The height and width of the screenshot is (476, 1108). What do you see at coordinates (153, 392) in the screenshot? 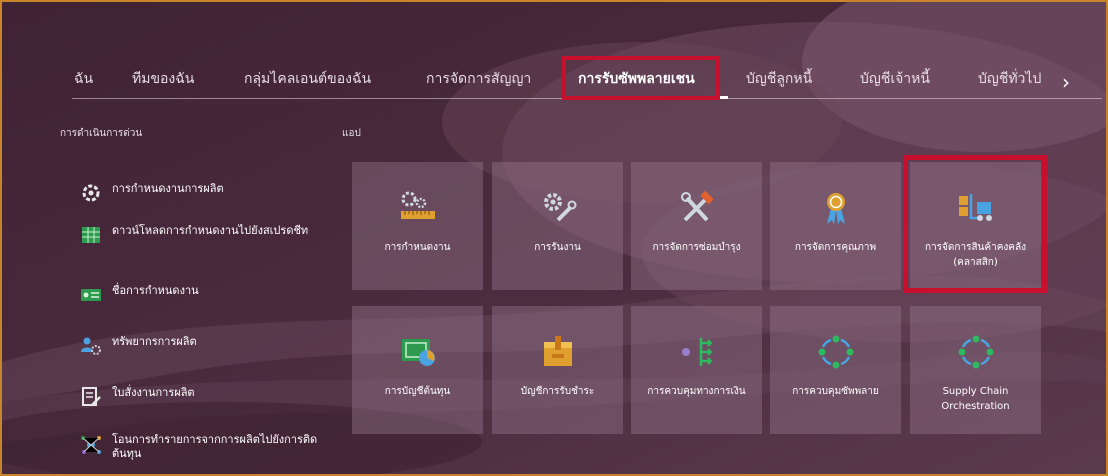
I see `quick-action-label: ใบสั่งงานการผลิต` at bounding box center [153, 392].